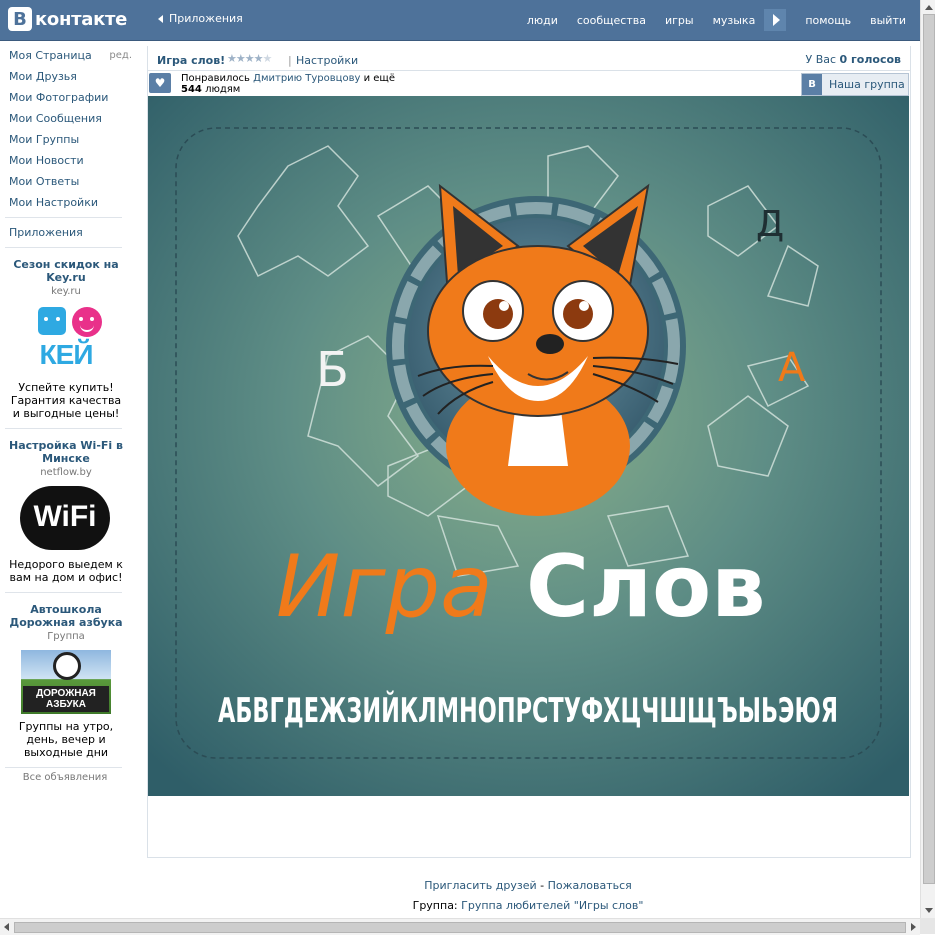  I want to click on floating-letter: Д, so click(770, 224).